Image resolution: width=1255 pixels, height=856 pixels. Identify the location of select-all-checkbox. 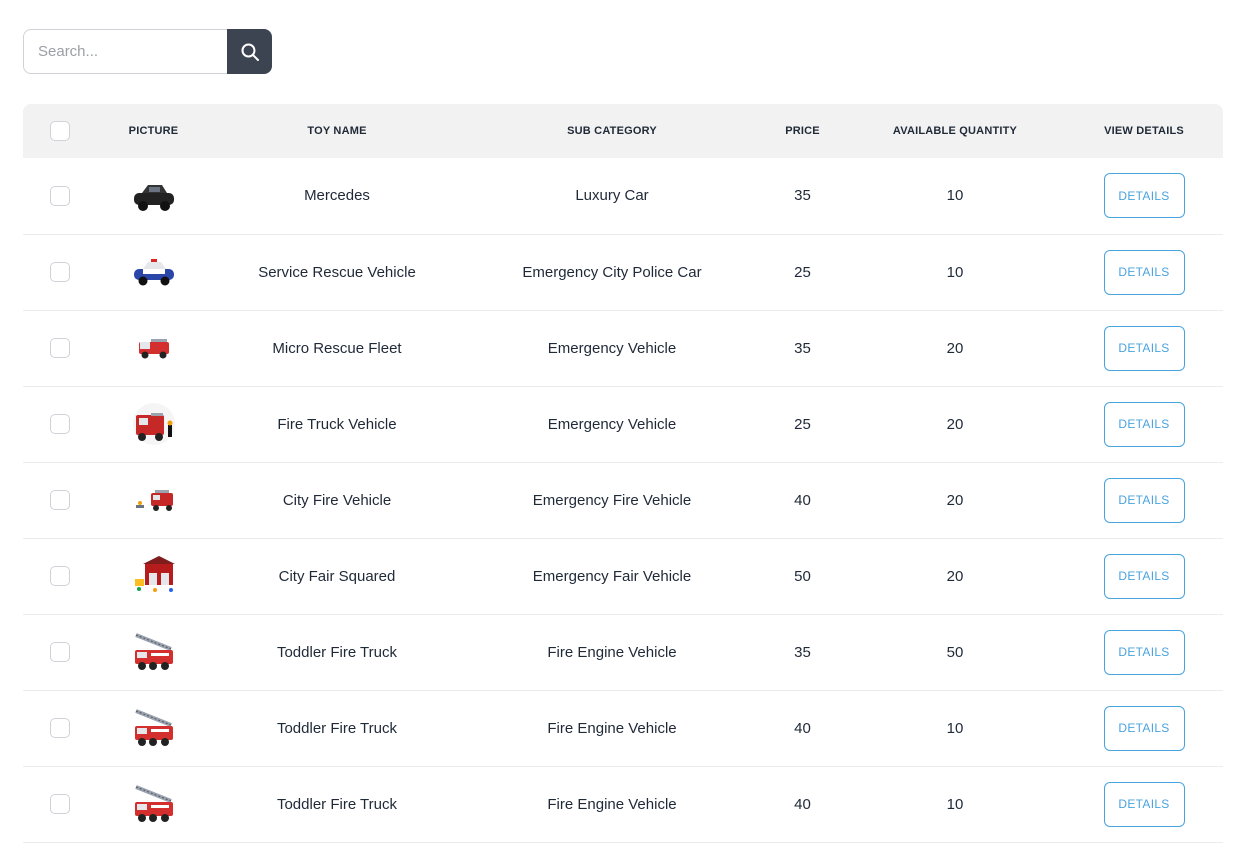
(60, 131).